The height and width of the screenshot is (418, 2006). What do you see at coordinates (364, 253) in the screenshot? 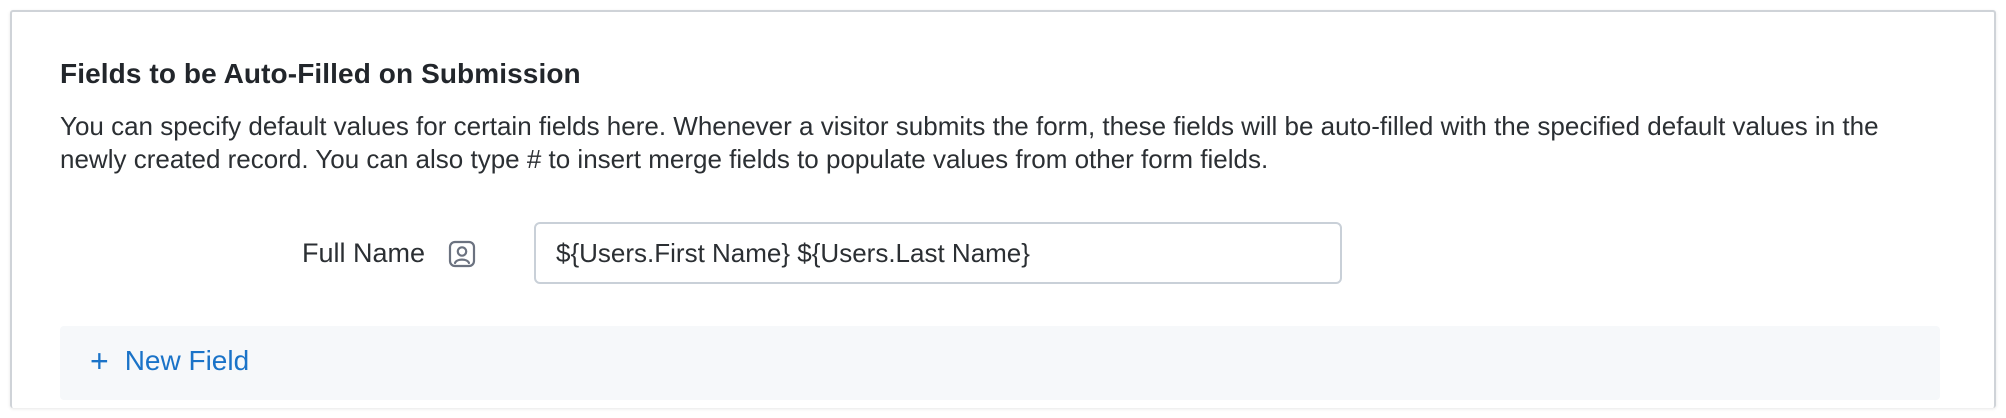
I see `field-label: Full Name` at bounding box center [364, 253].